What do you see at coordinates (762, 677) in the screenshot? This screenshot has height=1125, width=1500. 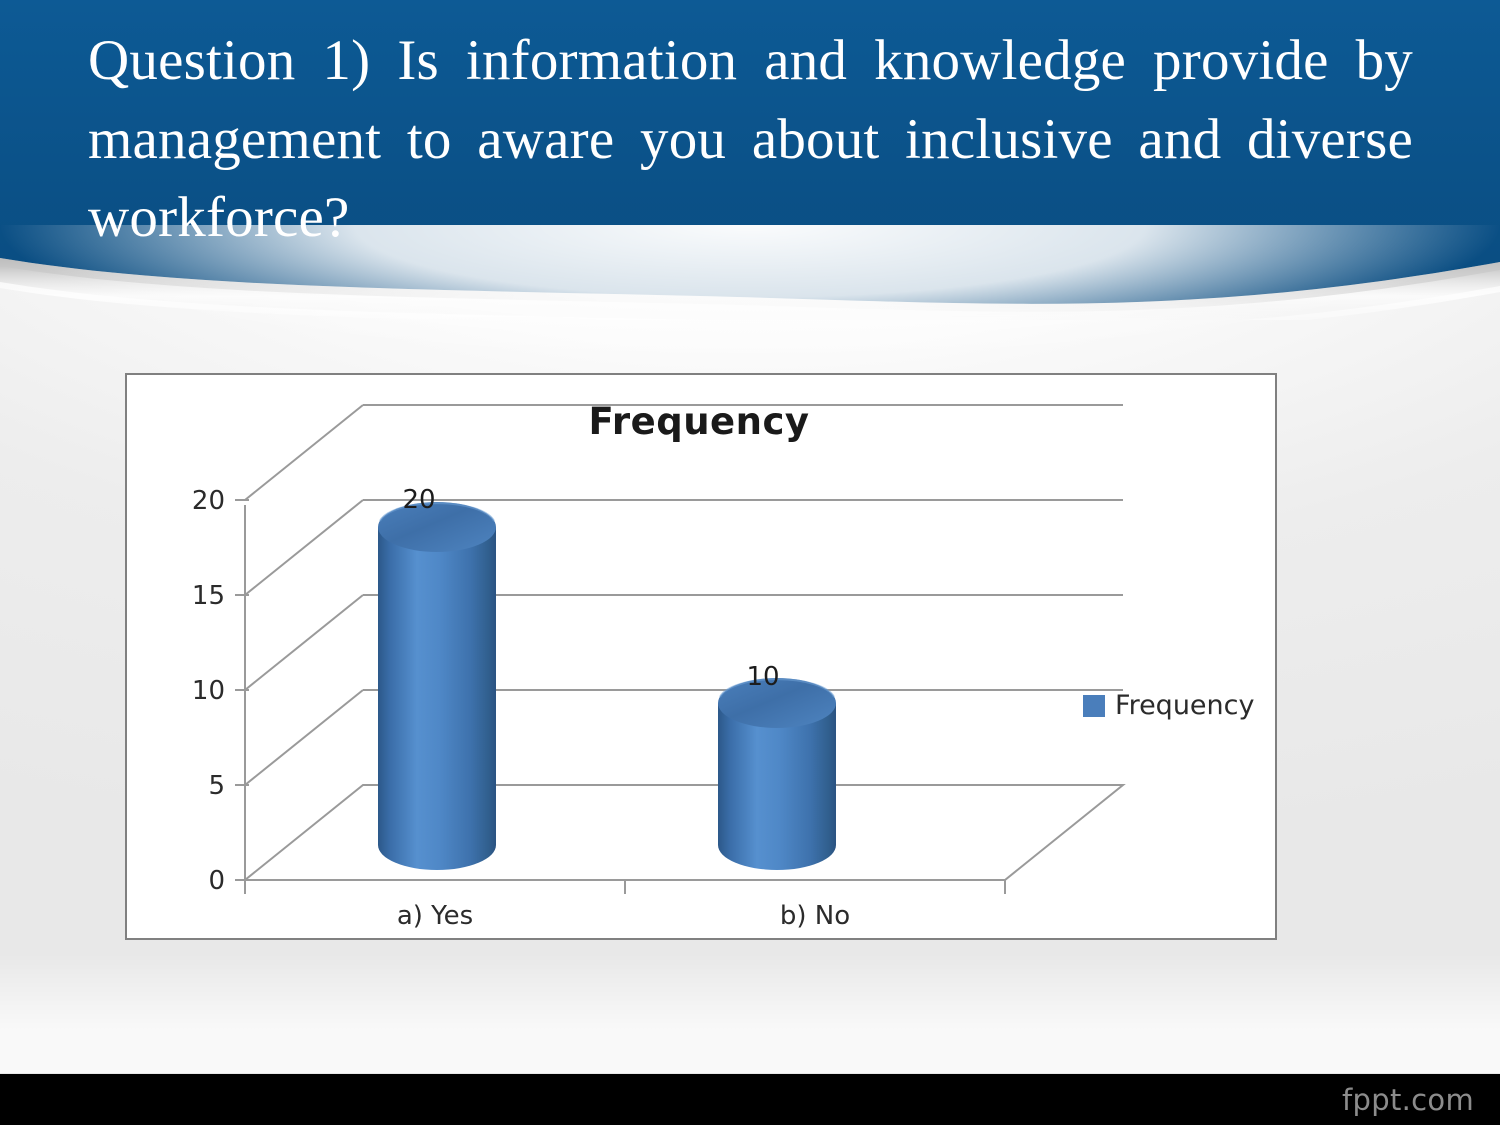 I see `bar-data-label-no: 10` at bounding box center [762, 677].